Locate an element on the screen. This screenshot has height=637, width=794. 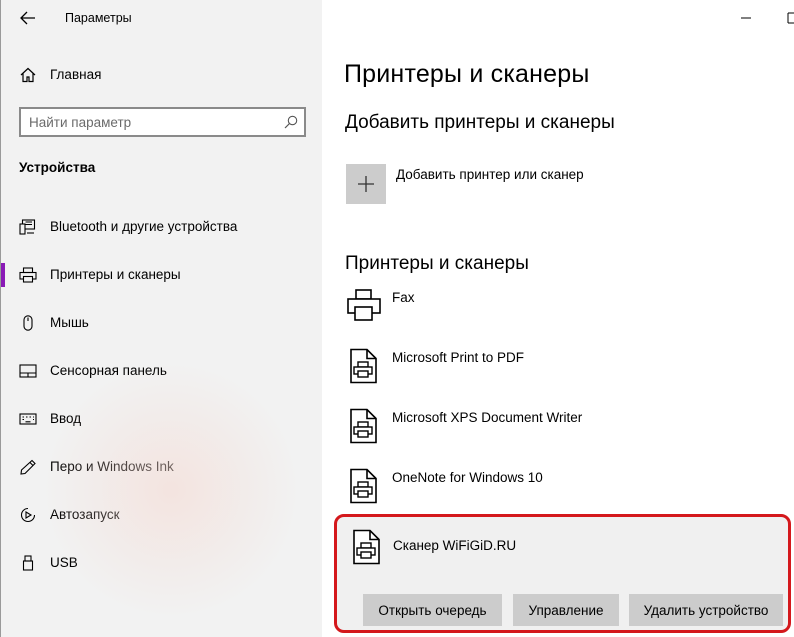
search-box is located at coordinates (162, 122).